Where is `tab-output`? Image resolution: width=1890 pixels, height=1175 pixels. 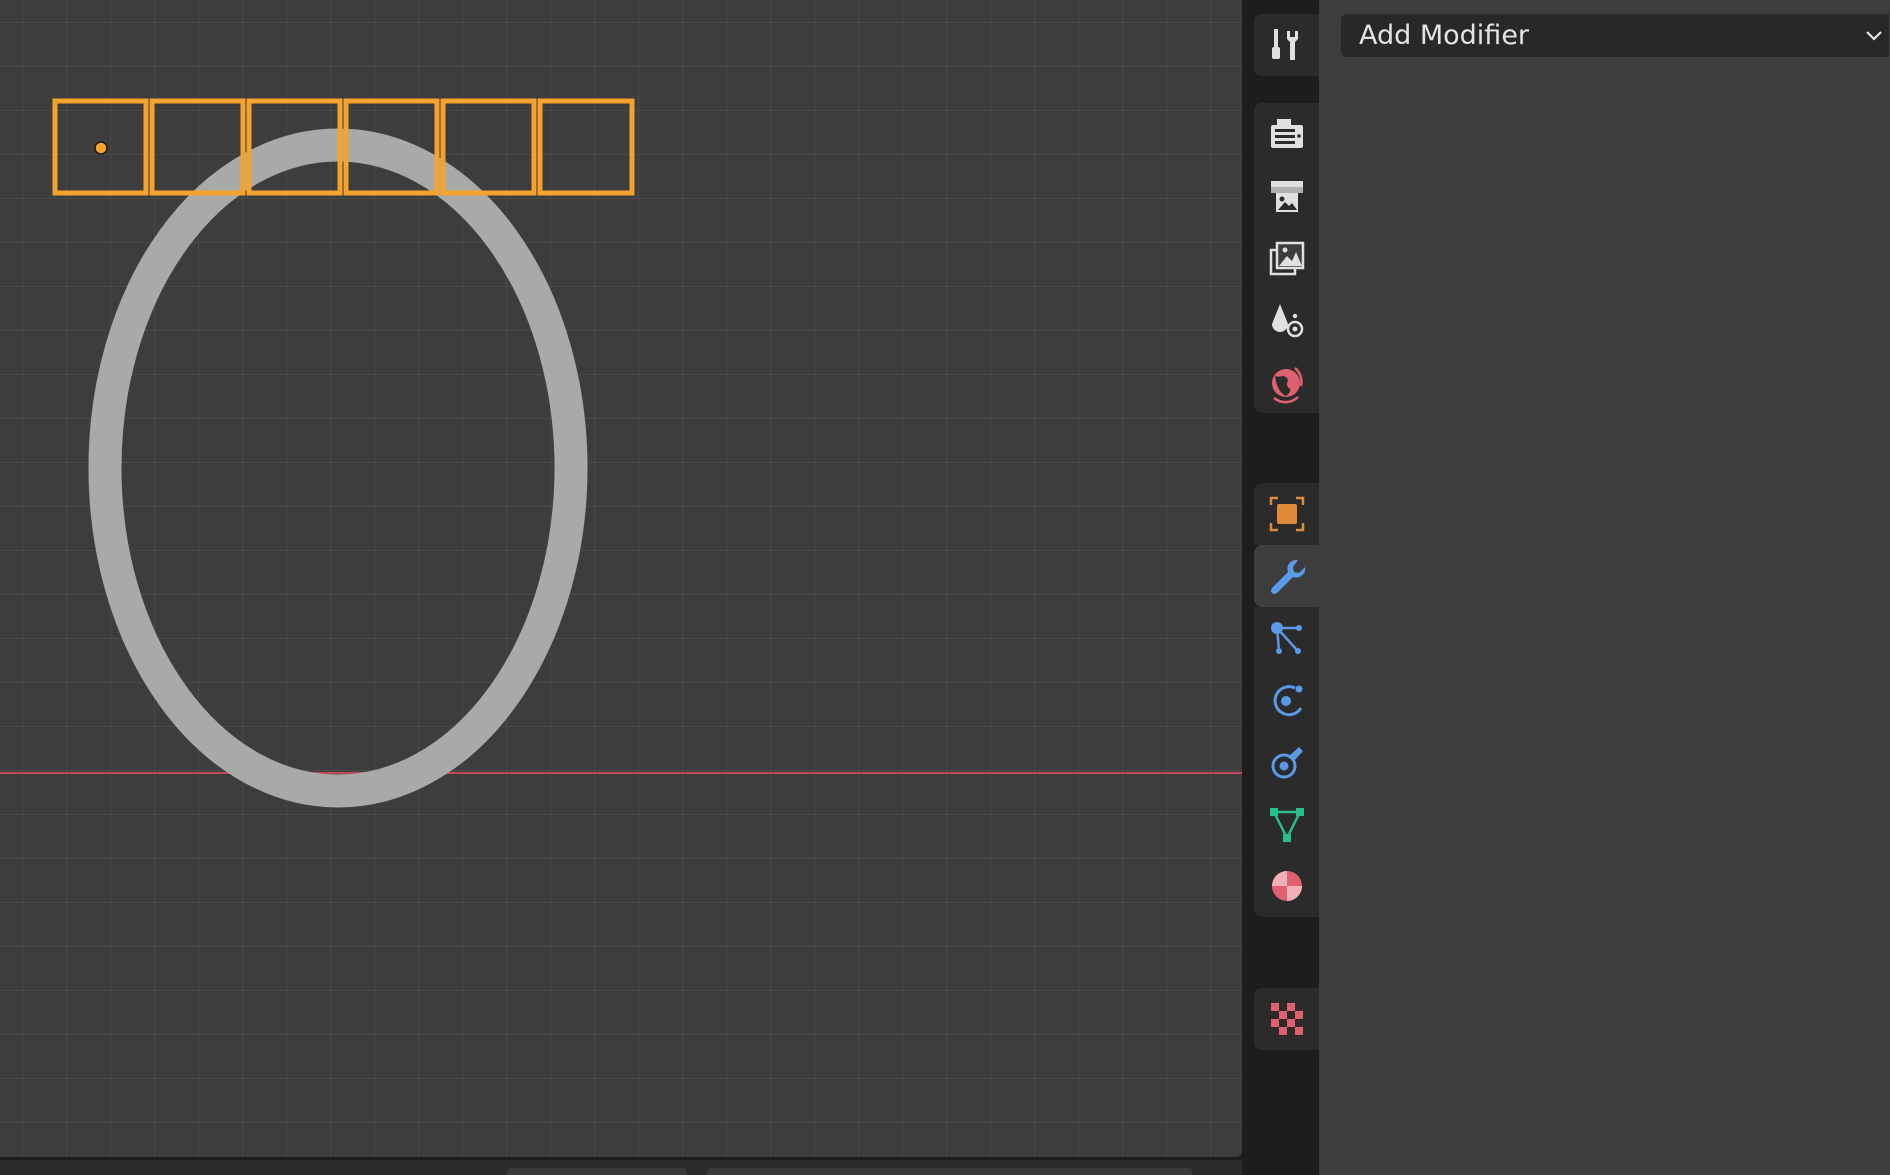 tab-output is located at coordinates (1286, 196).